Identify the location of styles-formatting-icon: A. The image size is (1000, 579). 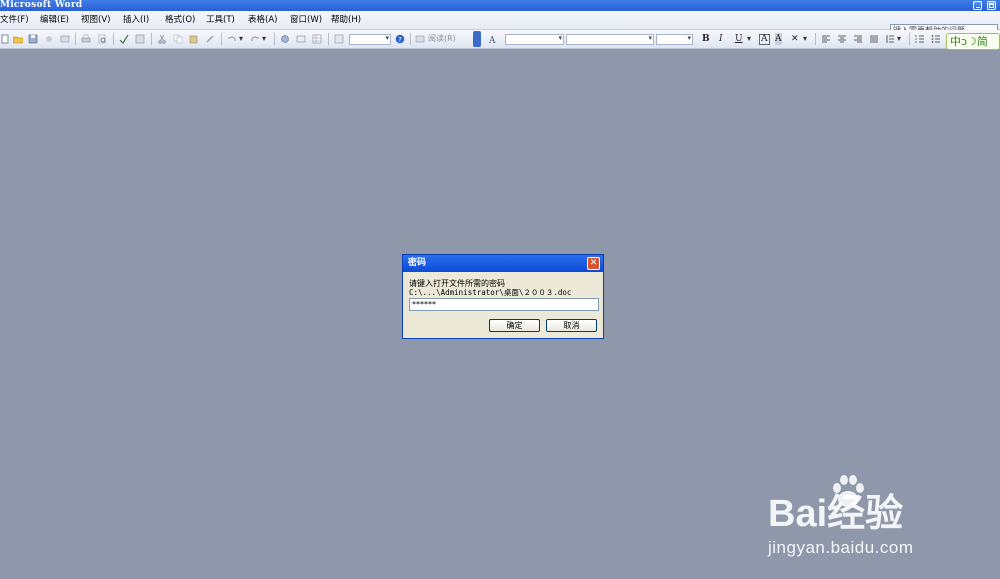
(494, 39).